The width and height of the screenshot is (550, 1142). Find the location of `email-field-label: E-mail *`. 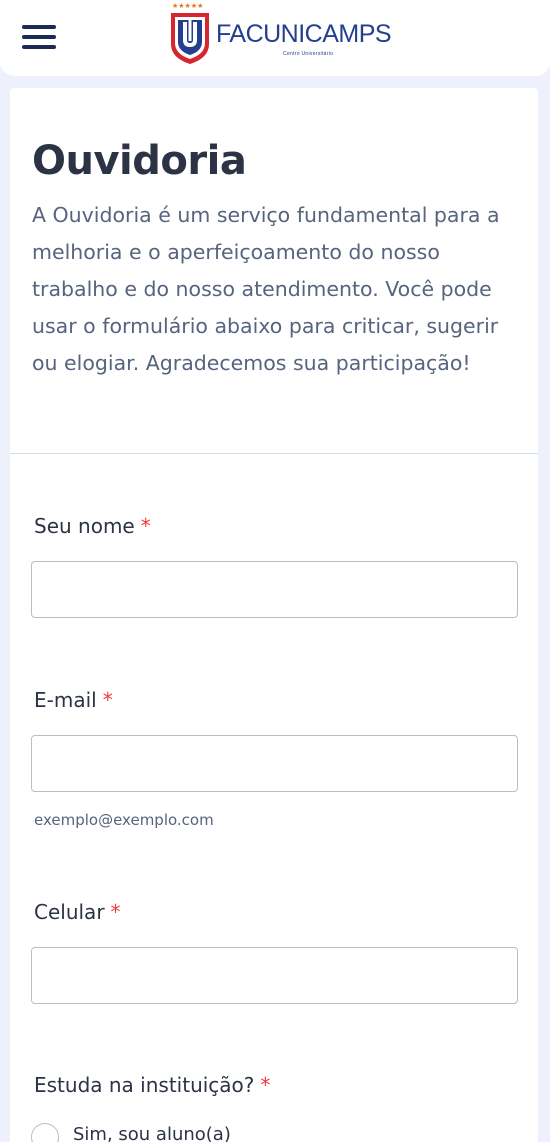

email-field-label: E-mail * is located at coordinates (73, 700).